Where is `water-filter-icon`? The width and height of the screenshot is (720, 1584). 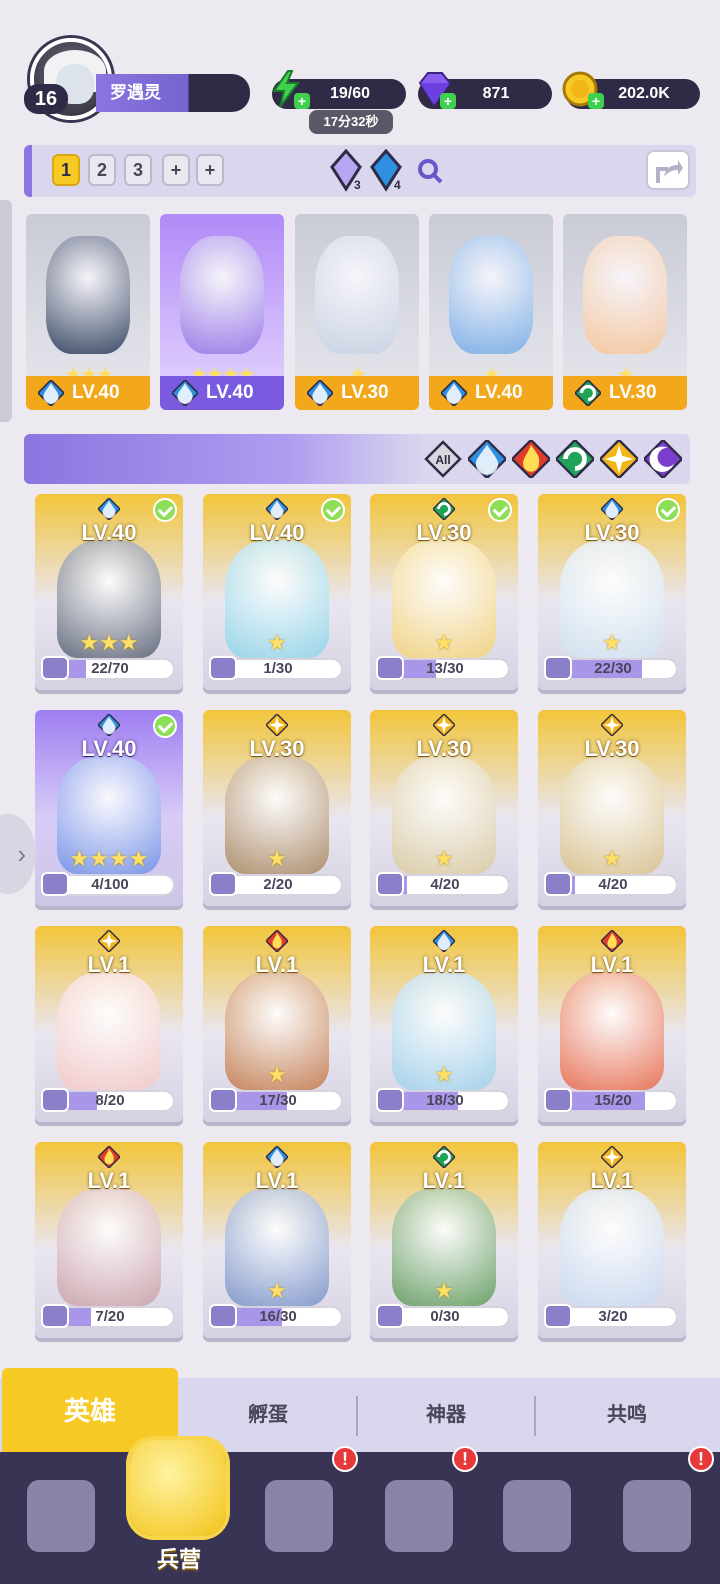
water-filter-icon is located at coordinates (487, 459).